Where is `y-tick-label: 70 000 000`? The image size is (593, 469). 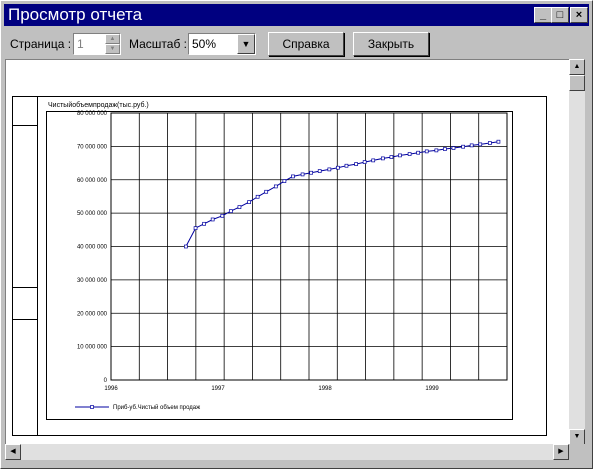
y-tick-label: 70 000 000 is located at coordinates (92, 147).